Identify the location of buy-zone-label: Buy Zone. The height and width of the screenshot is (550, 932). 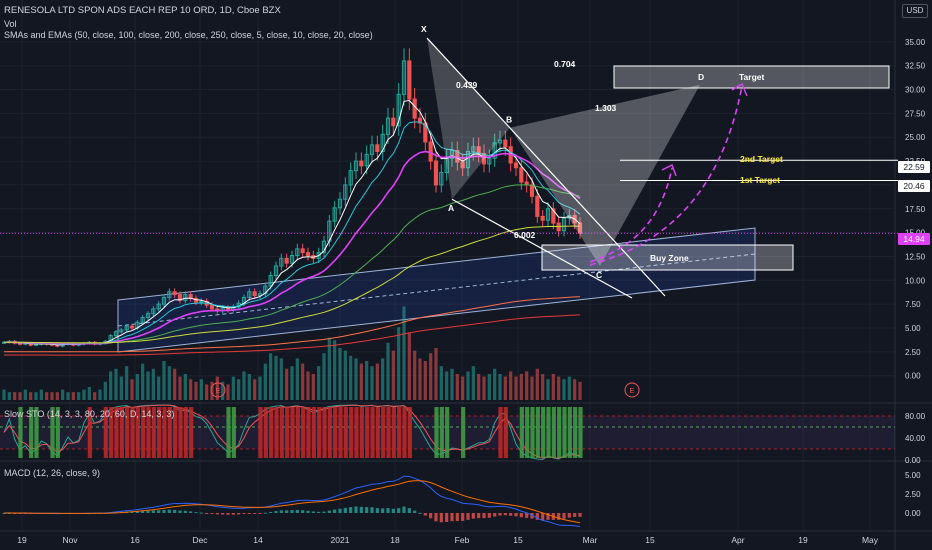
(669, 258).